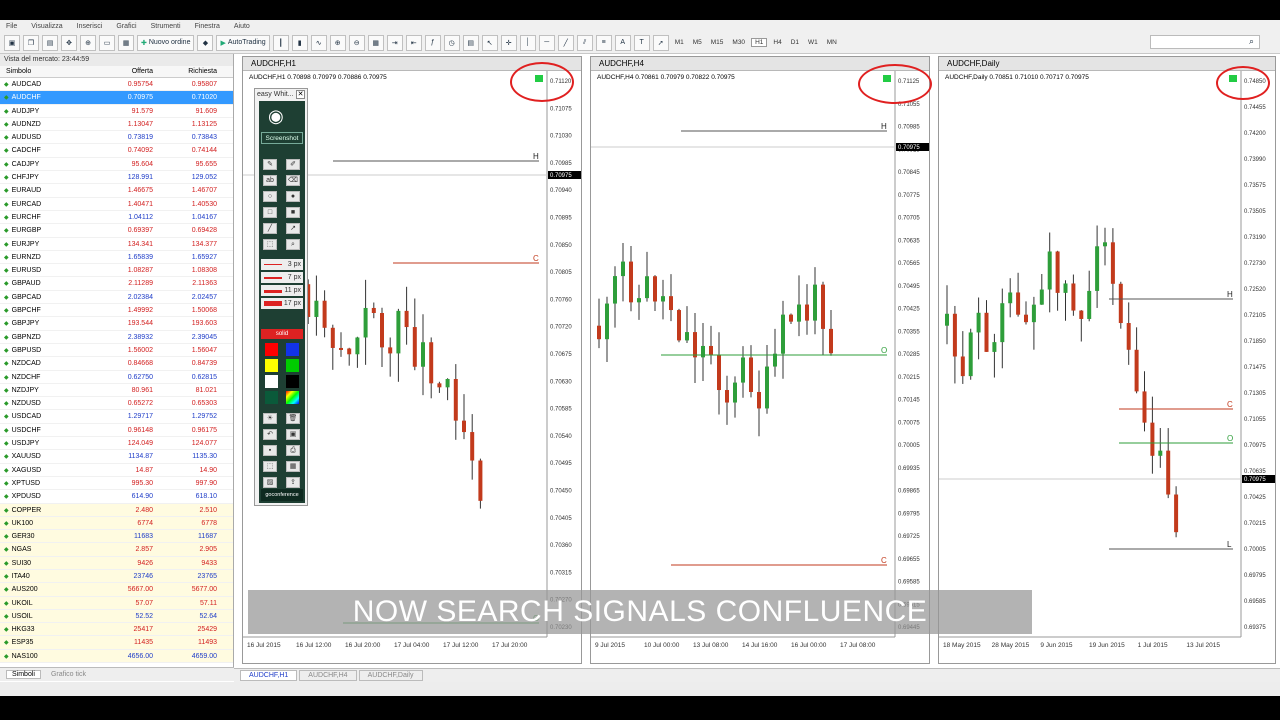  Describe the element at coordinates (489, 42) in the screenshot. I see `cursor-icon: ↖` at that location.